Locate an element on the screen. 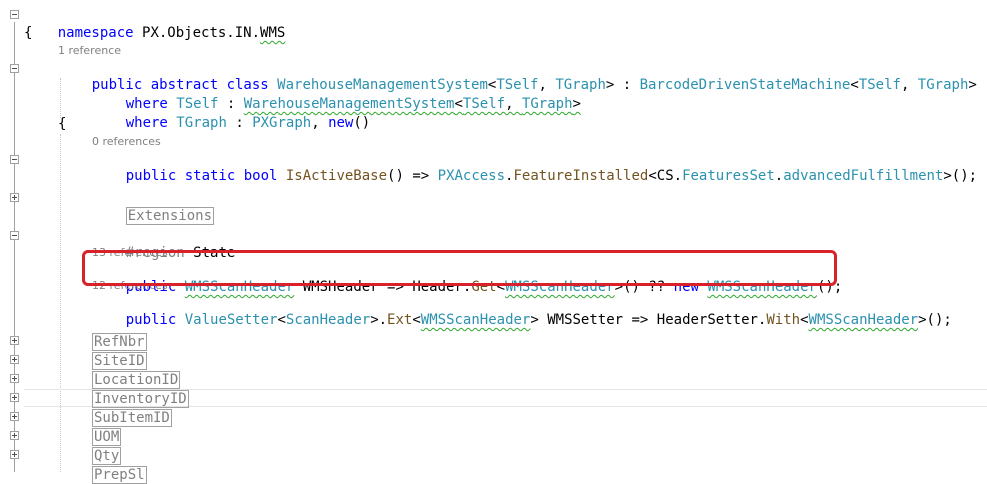 The height and width of the screenshot is (484, 987). code-line-brace: { is located at coordinates (28, 33).